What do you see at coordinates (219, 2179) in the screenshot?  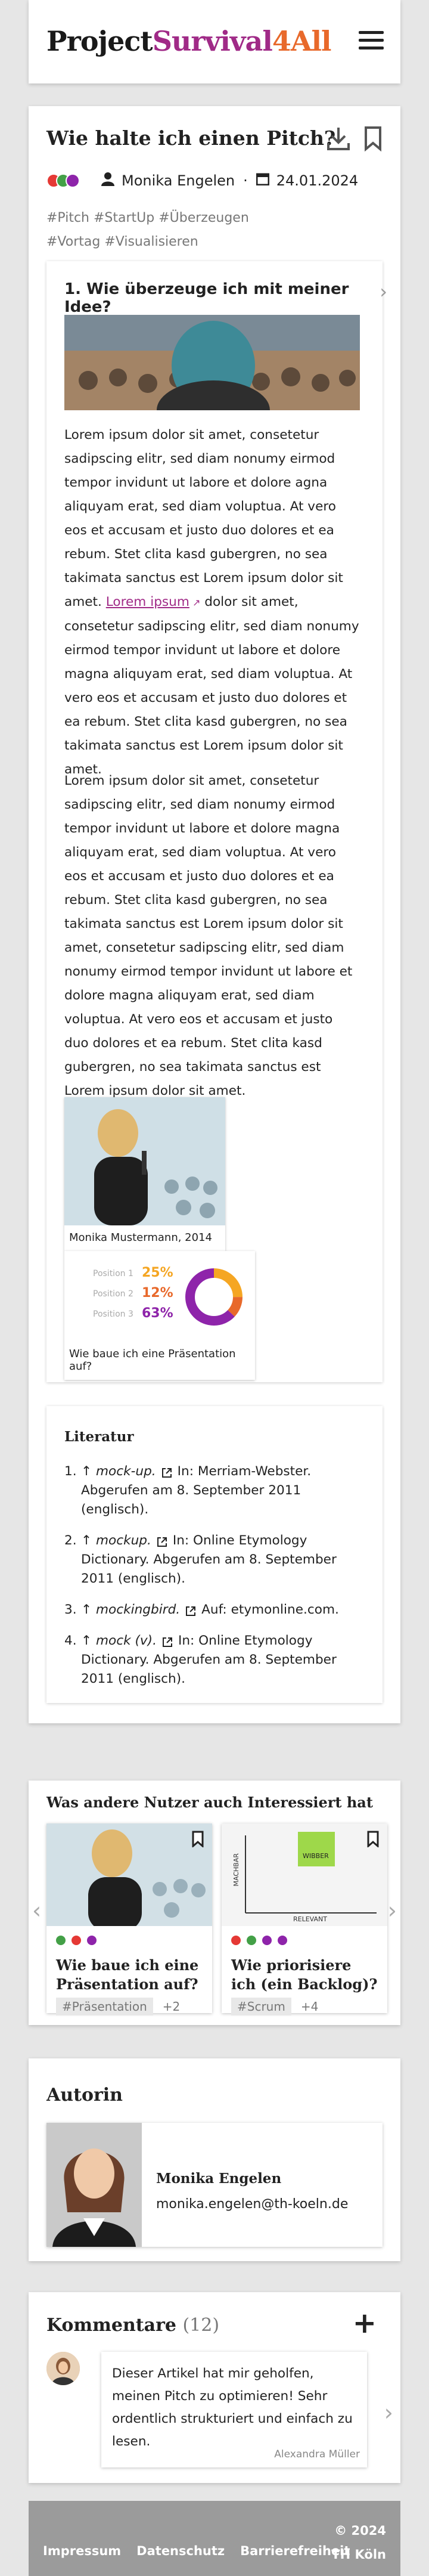 I see `author-name: Monika Engelen` at bounding box center [219, 2179].